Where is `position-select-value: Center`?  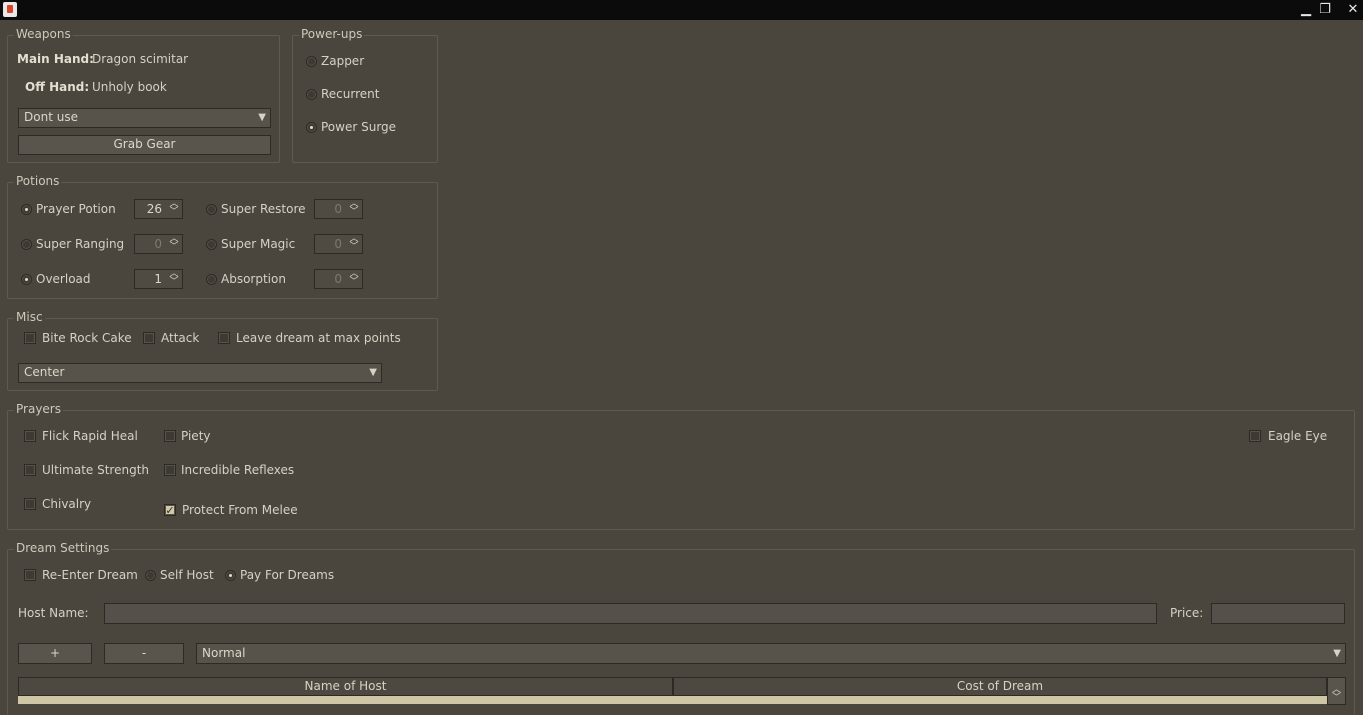
position-select-value: Center is located at coordinates (44, 372).